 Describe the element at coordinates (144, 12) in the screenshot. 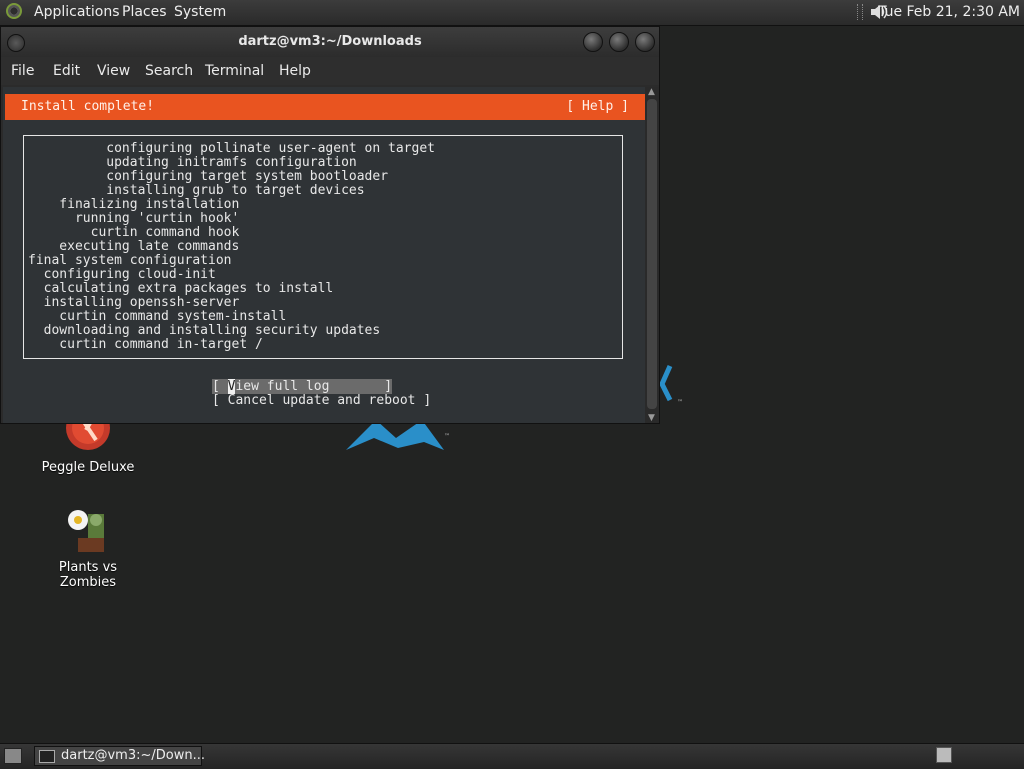

I see `places-menu: Places` at that location.